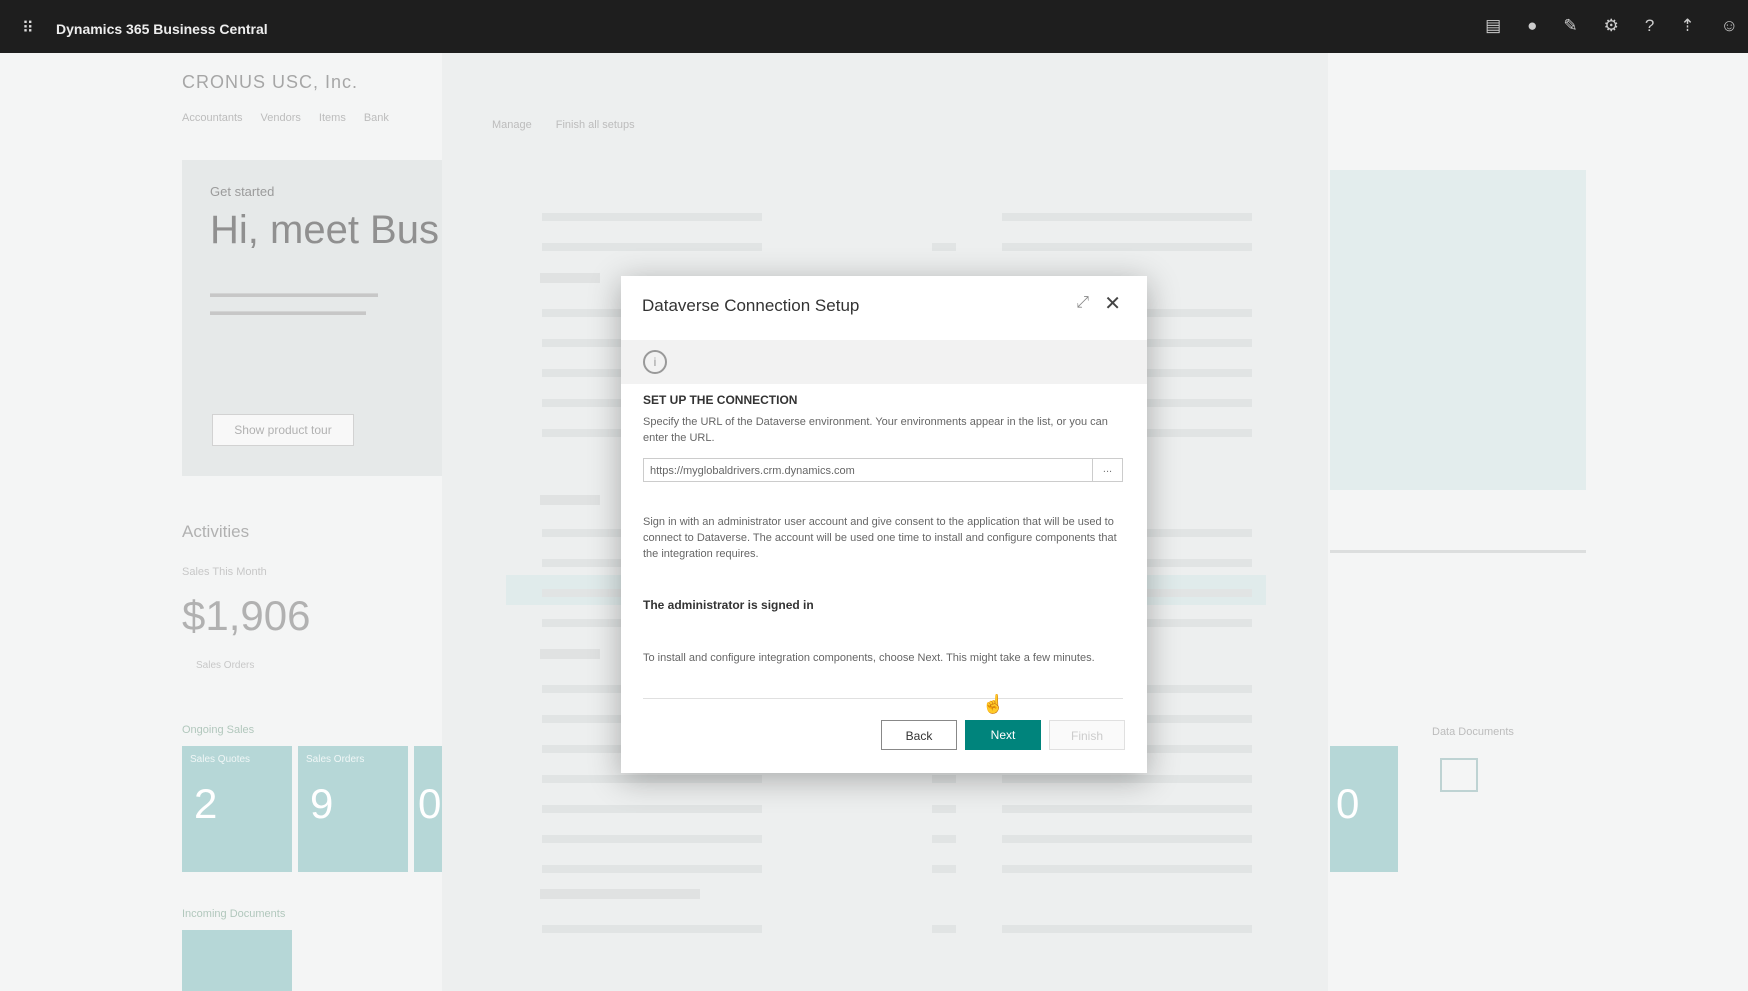  I want to click on user-icon: ☺, so click(1729, 26).